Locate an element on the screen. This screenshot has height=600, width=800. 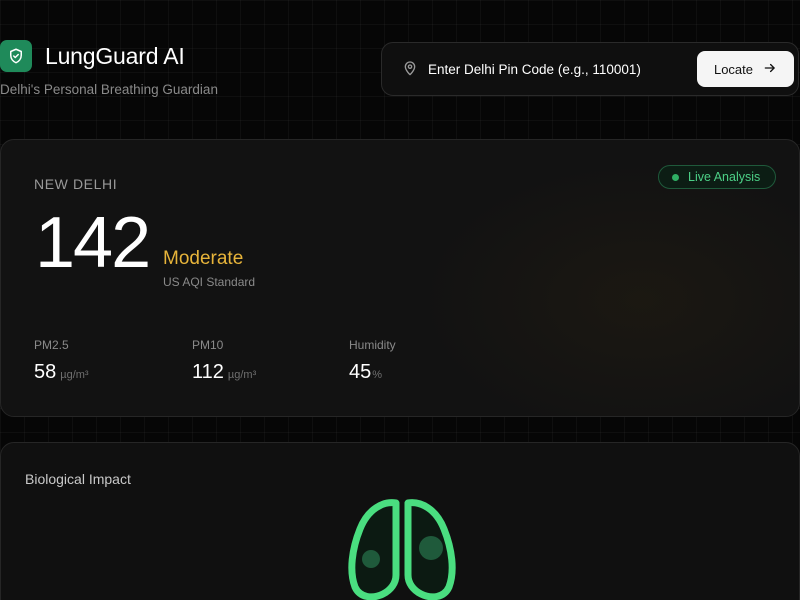
aqi-category: Moderate is located at coordinates (203, 258).